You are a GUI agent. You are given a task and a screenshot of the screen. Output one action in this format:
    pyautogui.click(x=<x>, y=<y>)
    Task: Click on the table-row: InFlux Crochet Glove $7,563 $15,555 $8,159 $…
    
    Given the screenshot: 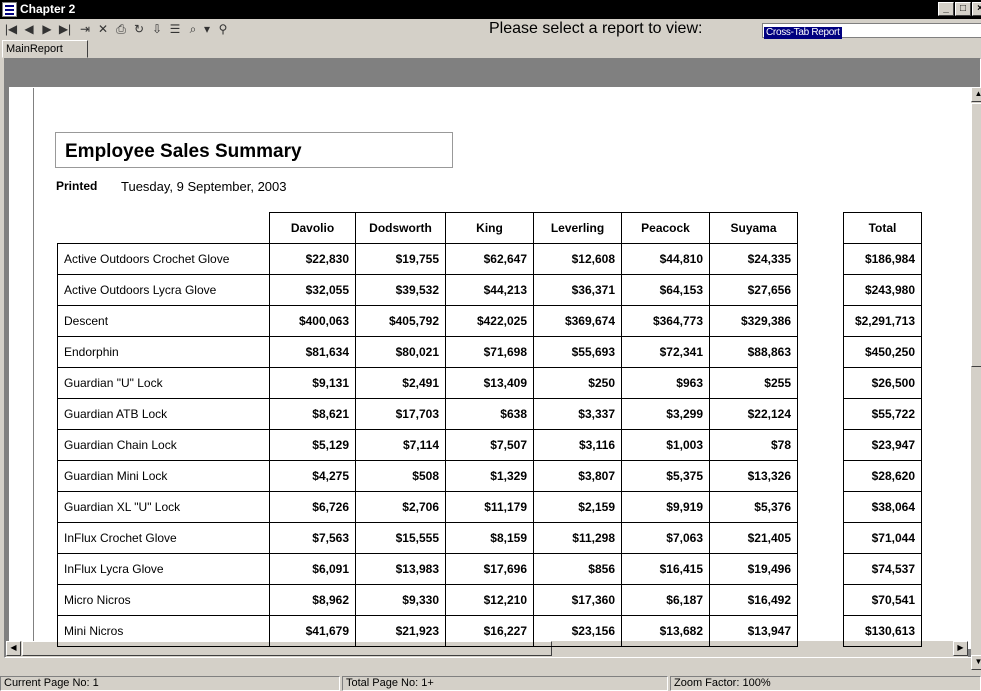 What is the action you would take?
    pyautogui.click(x=489, y=538)
    